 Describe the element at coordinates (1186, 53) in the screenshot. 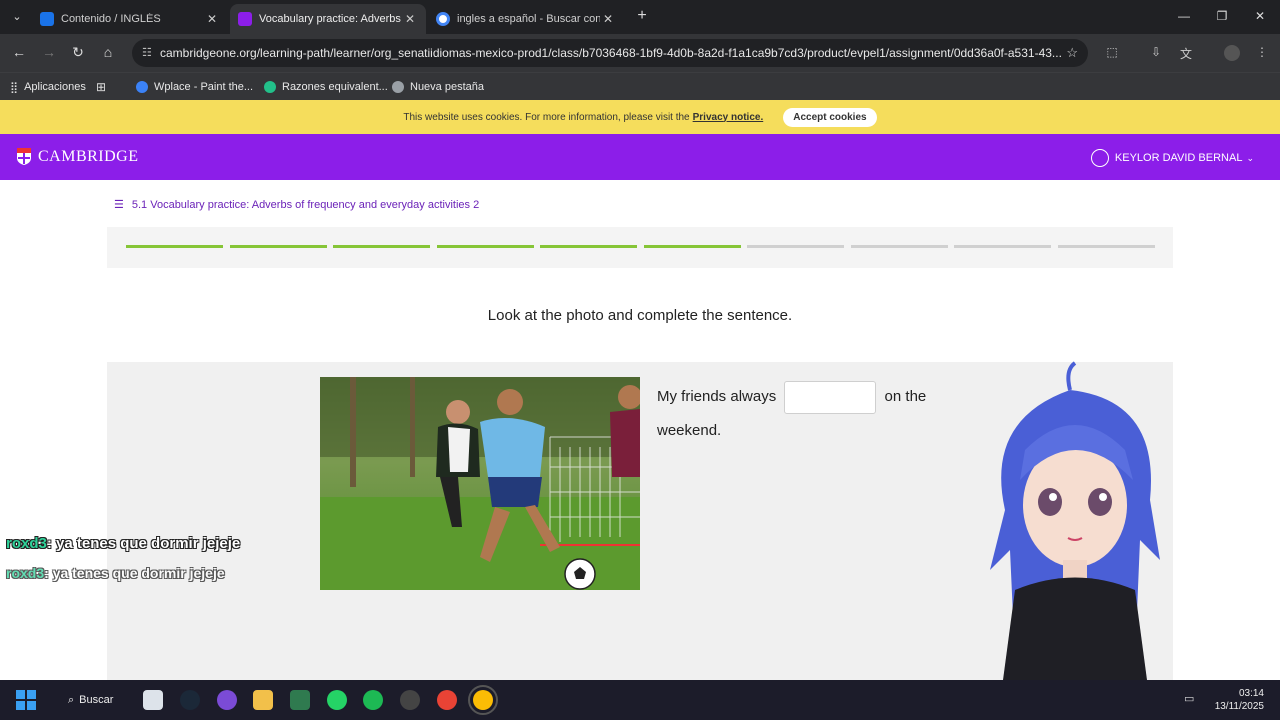

I see `translate-icon: 文` at that location.